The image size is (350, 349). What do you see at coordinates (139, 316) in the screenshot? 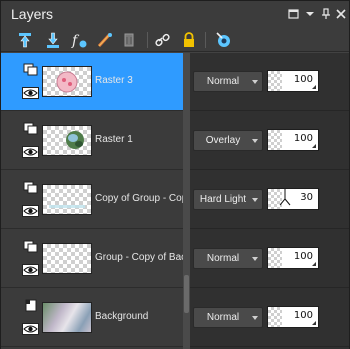
I see `layer-name: Background` at bounding box center [139, 316].